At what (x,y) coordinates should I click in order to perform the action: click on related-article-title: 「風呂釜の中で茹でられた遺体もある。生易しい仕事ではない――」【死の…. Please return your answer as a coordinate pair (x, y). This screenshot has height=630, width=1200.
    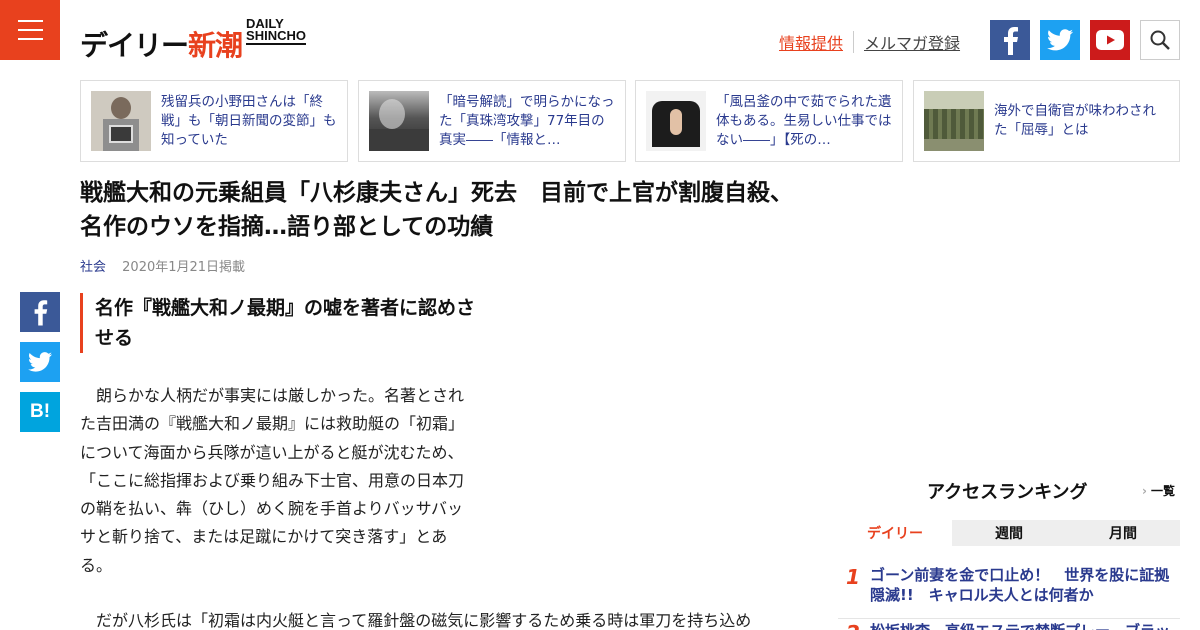
    Looking at the image, I should click on (804, 120).